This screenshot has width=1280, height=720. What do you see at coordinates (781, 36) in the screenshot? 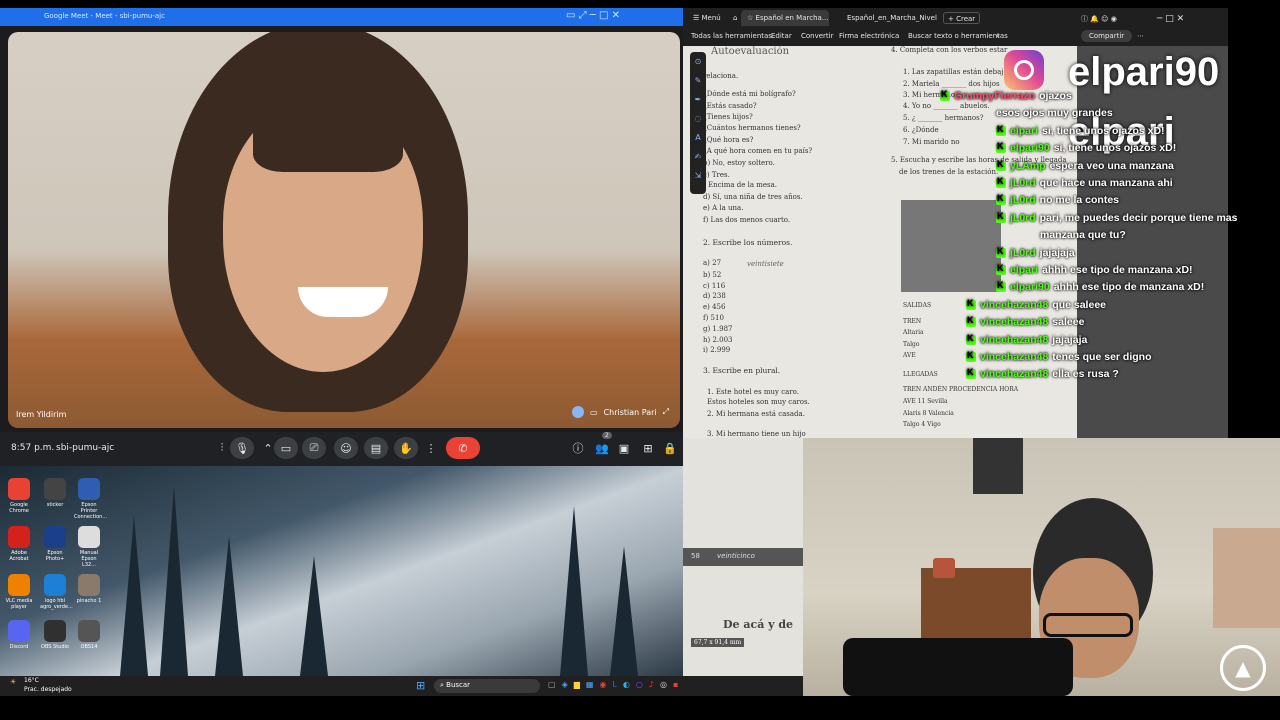
I see `tool-edit: Editar` at bounding box center [781, 36].